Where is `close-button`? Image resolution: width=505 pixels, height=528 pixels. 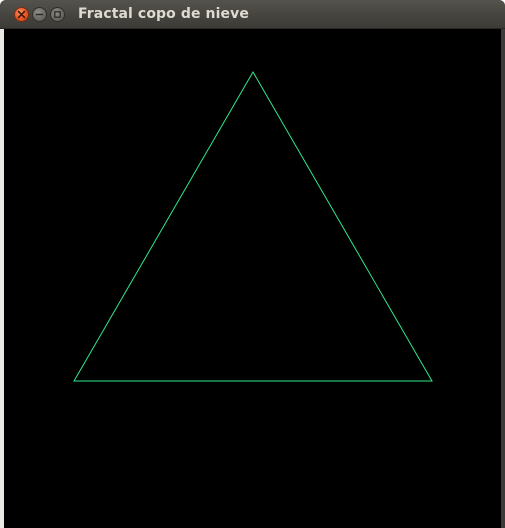
close-button is located at coordinates (21, 14).